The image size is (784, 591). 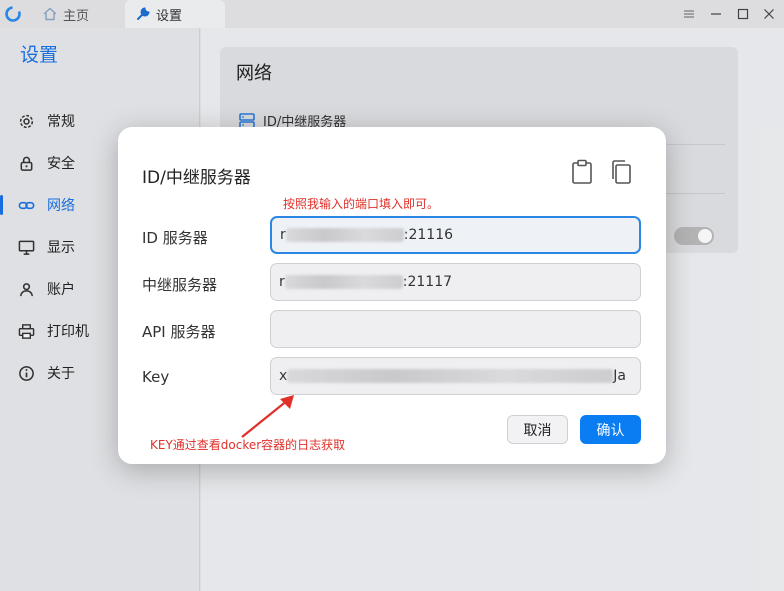 I want to click on copy-button, so click(x=621, y=172).